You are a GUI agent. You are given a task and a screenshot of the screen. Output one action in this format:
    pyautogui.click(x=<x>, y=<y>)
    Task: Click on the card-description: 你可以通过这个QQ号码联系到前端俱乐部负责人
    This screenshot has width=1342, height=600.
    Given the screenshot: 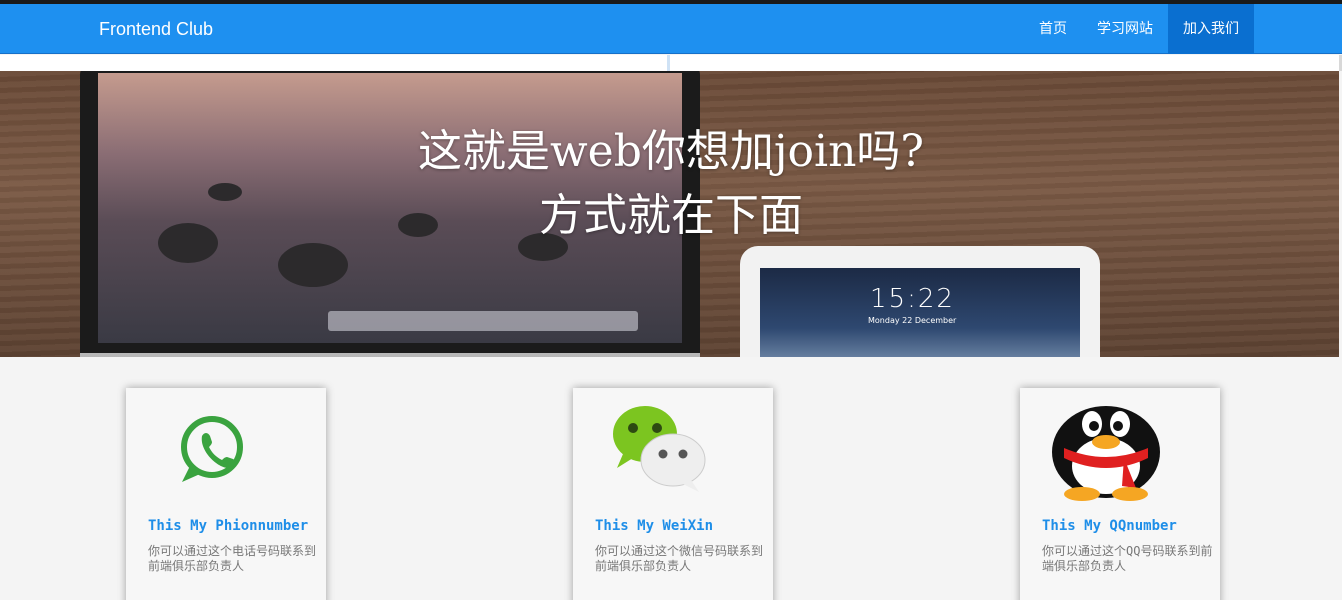 What is the action you would take?
    pyautogui.click(x=1127, y=558)
    